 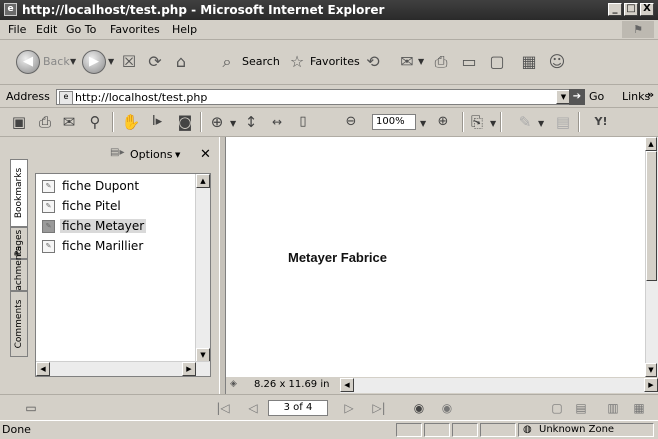 I want to click on status-cell, so click(x=498, y=430).